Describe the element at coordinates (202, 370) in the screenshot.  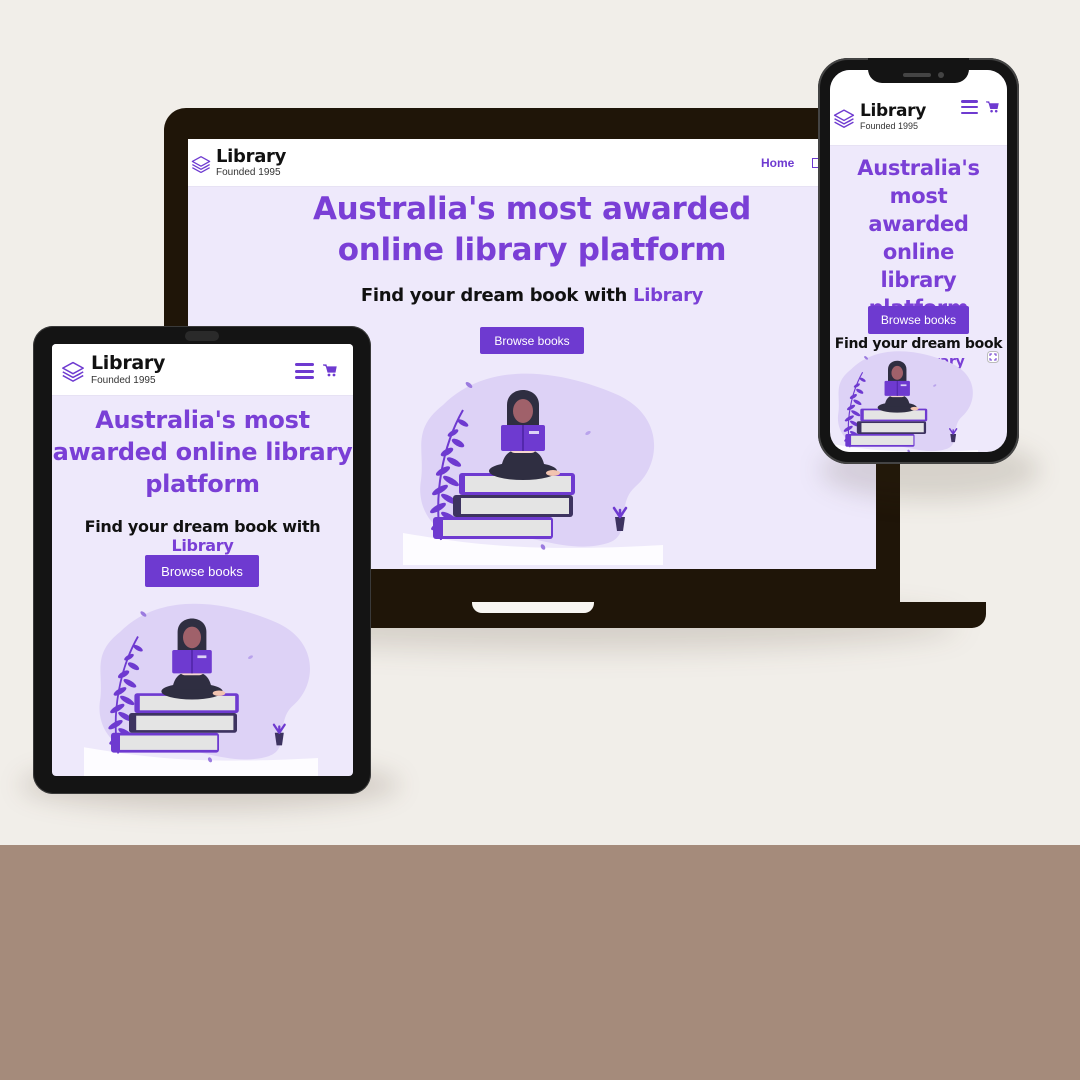
I see `tablet-navbar: Library Founded 1995` at that location.